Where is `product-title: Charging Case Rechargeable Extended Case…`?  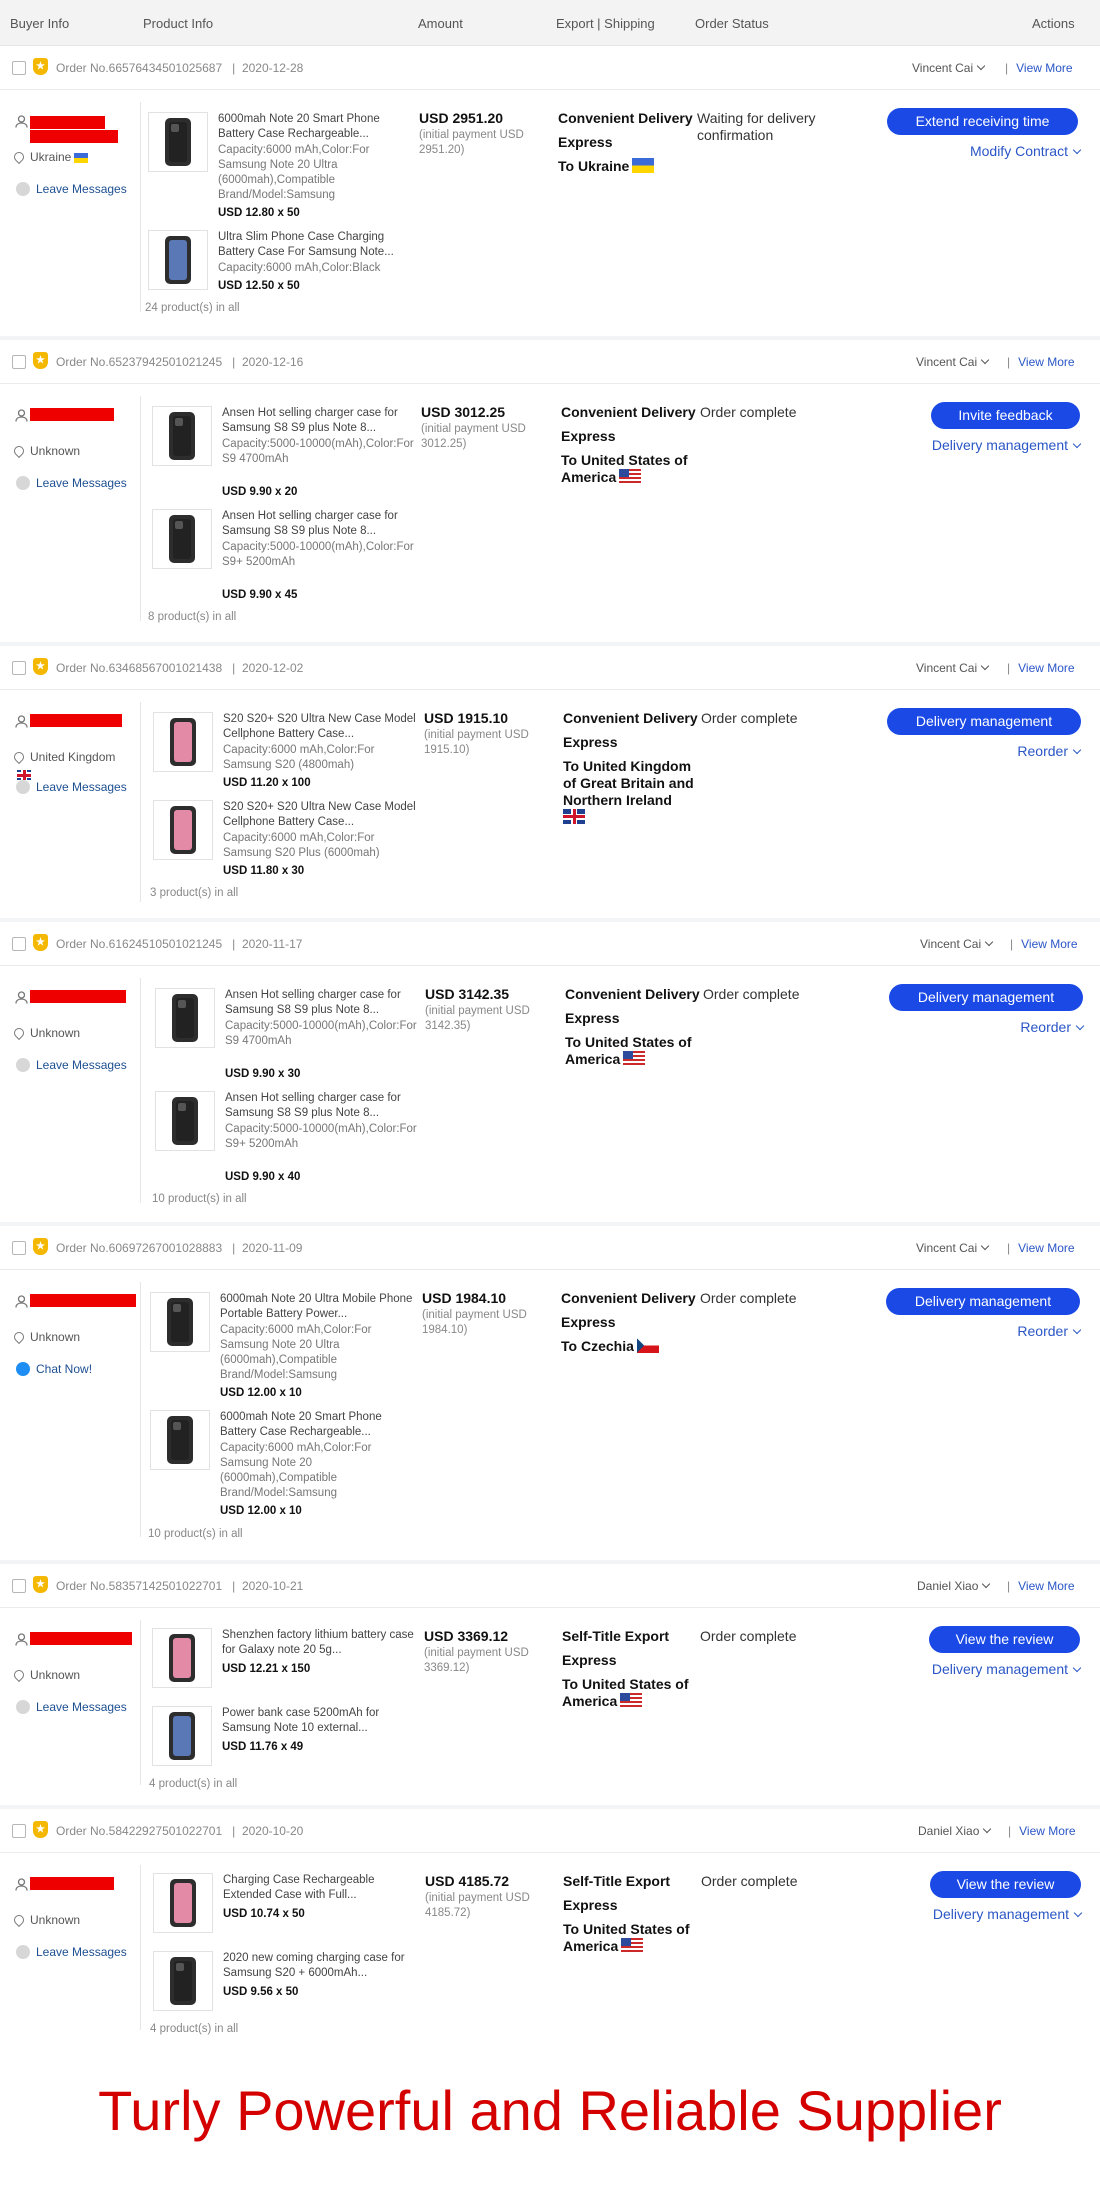 product-title: Charging Case Rechargeable Extended Case… is located at coordinates (320, 1888).